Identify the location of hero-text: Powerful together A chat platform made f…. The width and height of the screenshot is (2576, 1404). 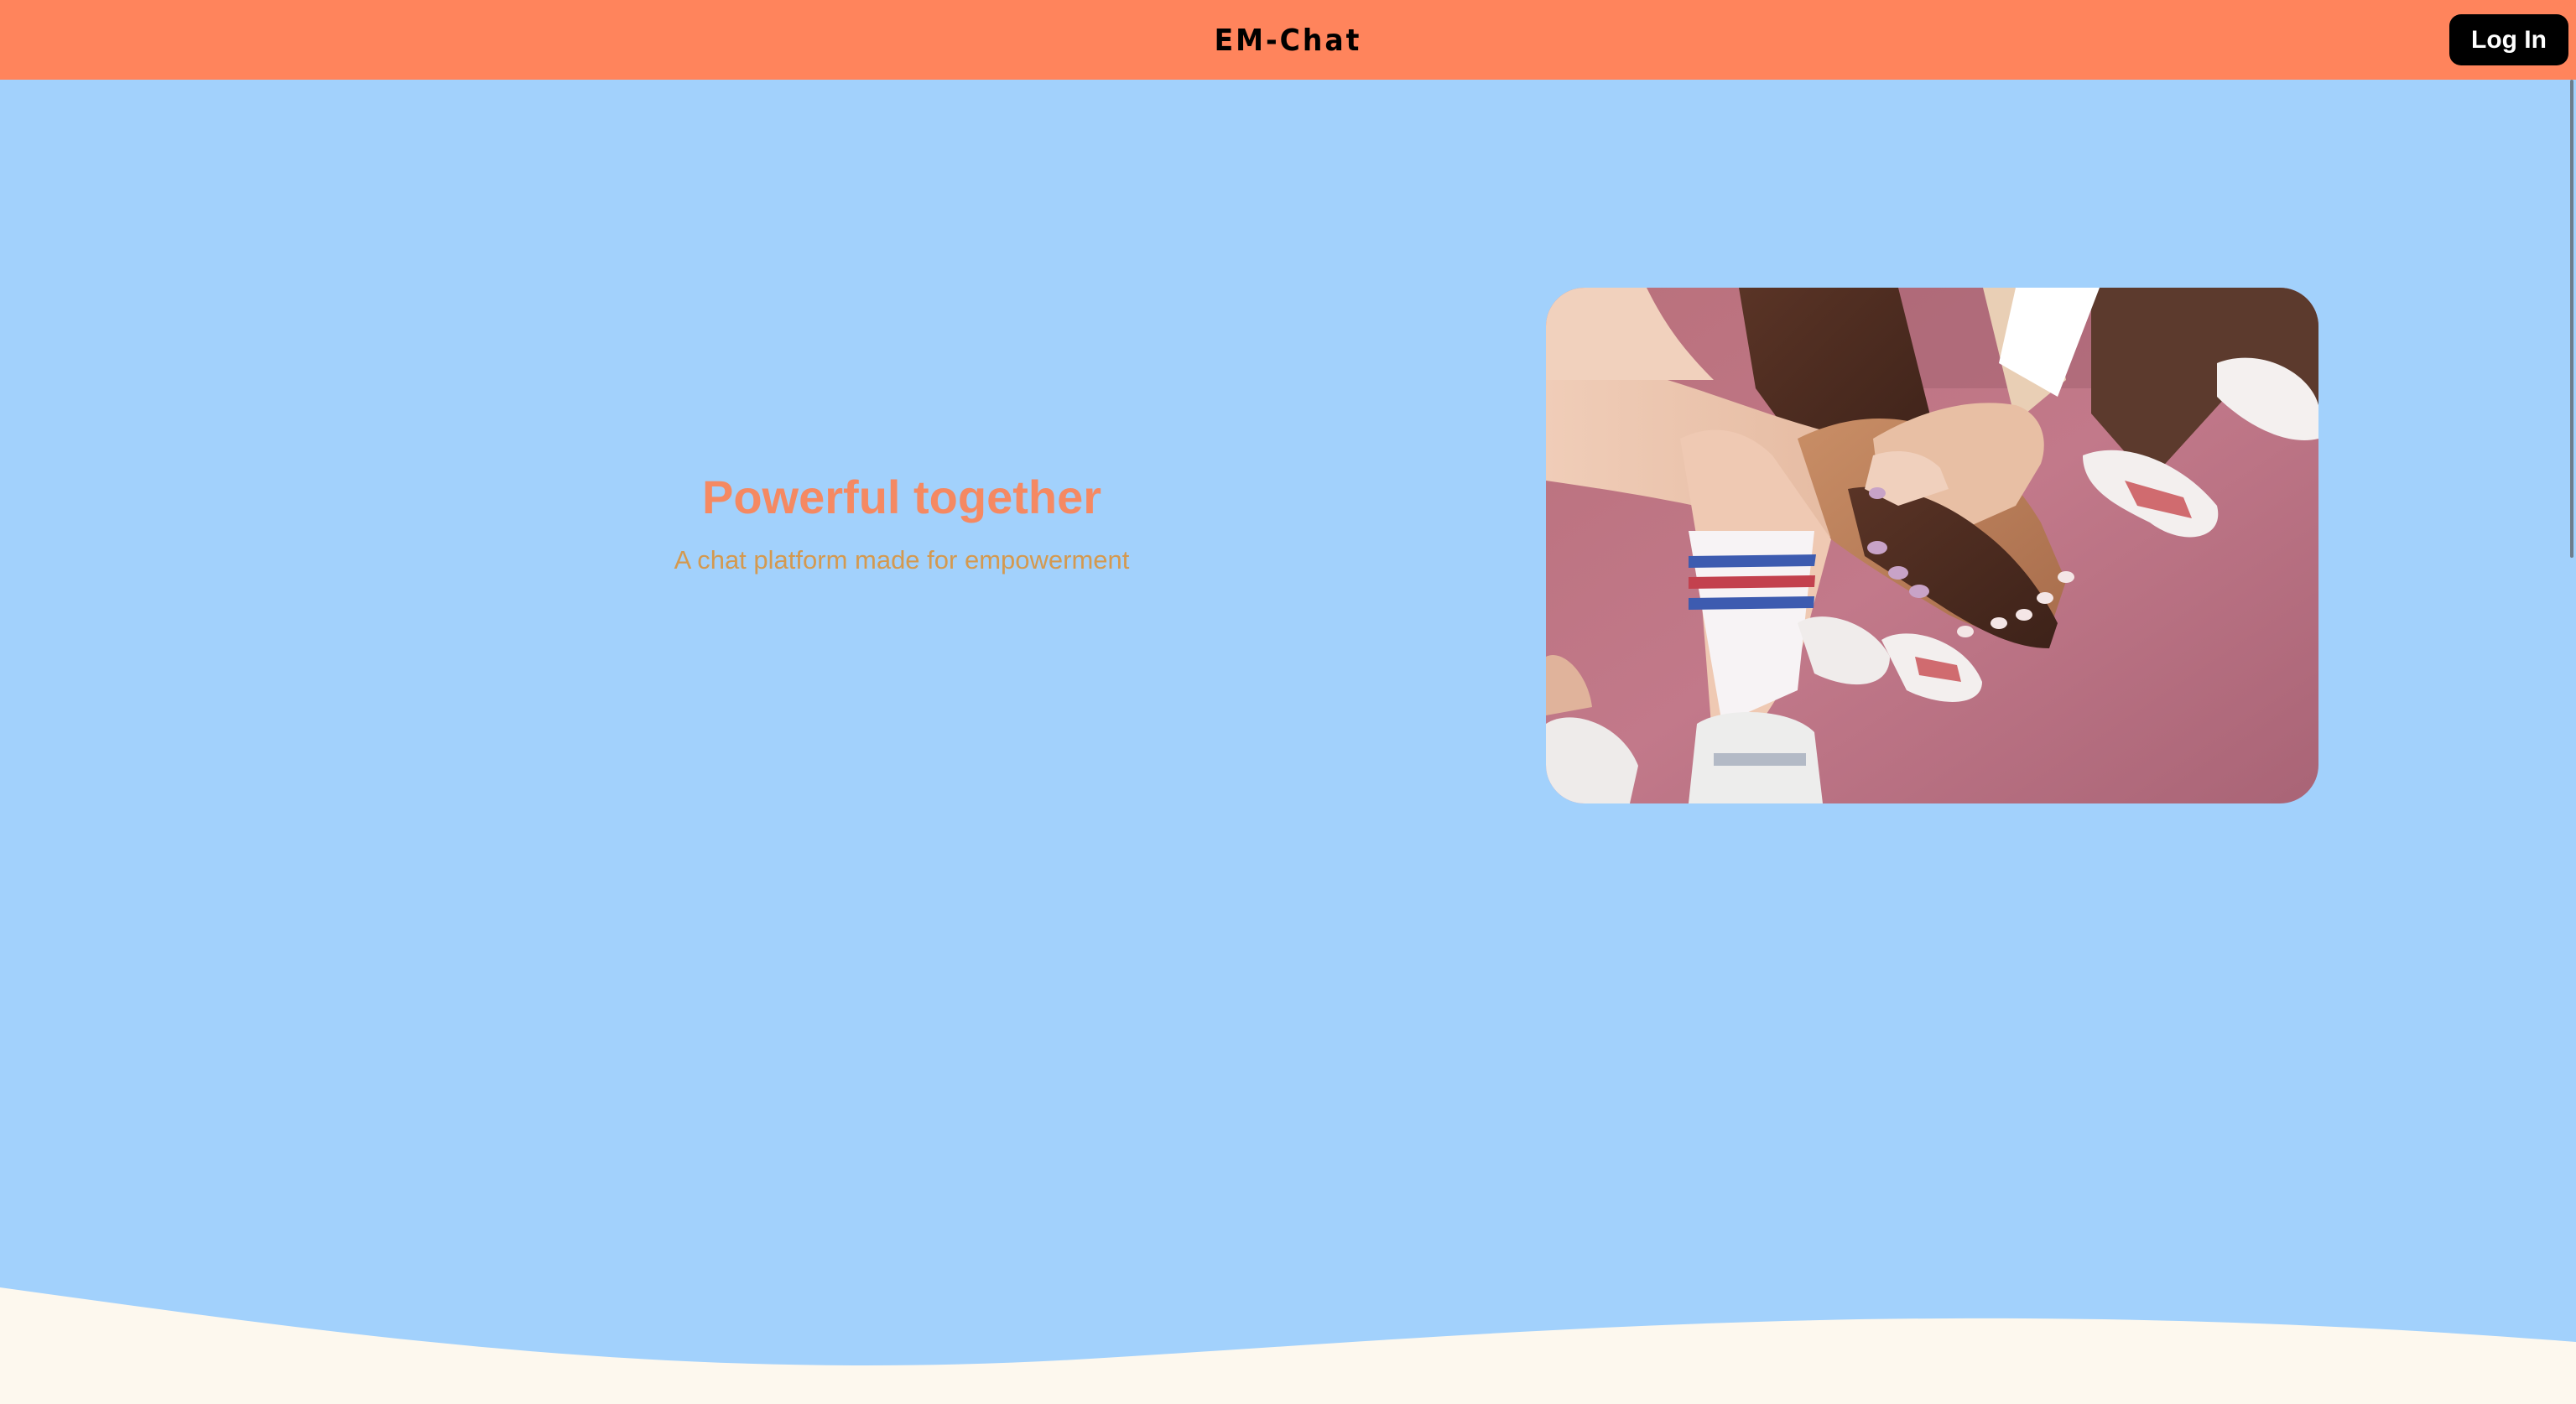
(901, 519).